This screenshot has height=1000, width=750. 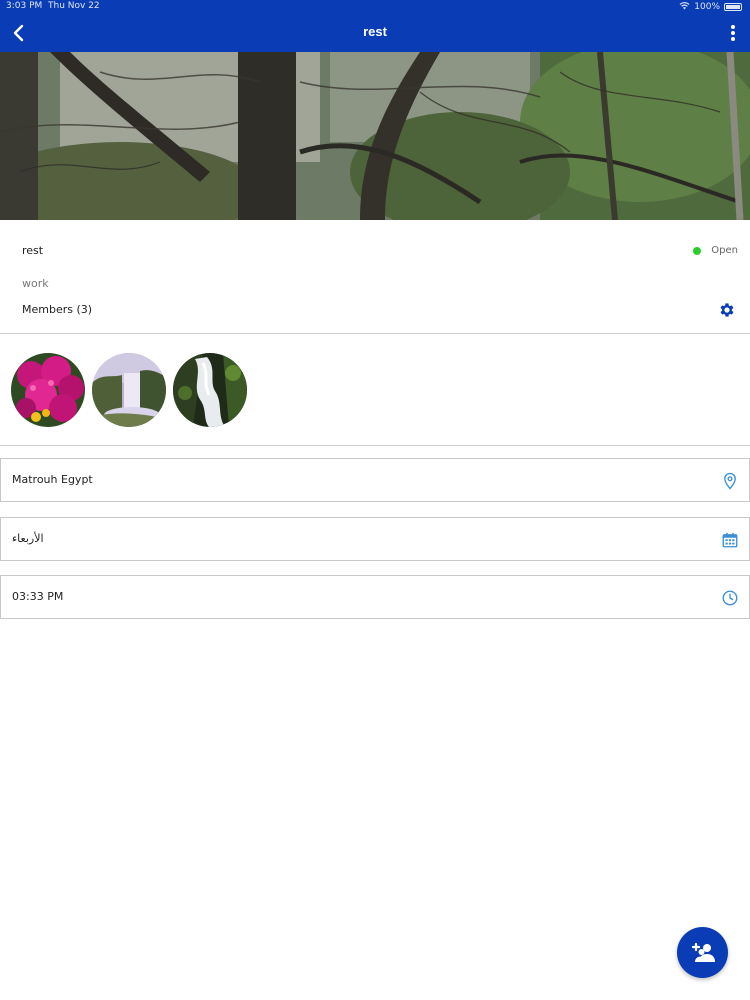 I want to click on clock-icon, so click(x=730, y=598).